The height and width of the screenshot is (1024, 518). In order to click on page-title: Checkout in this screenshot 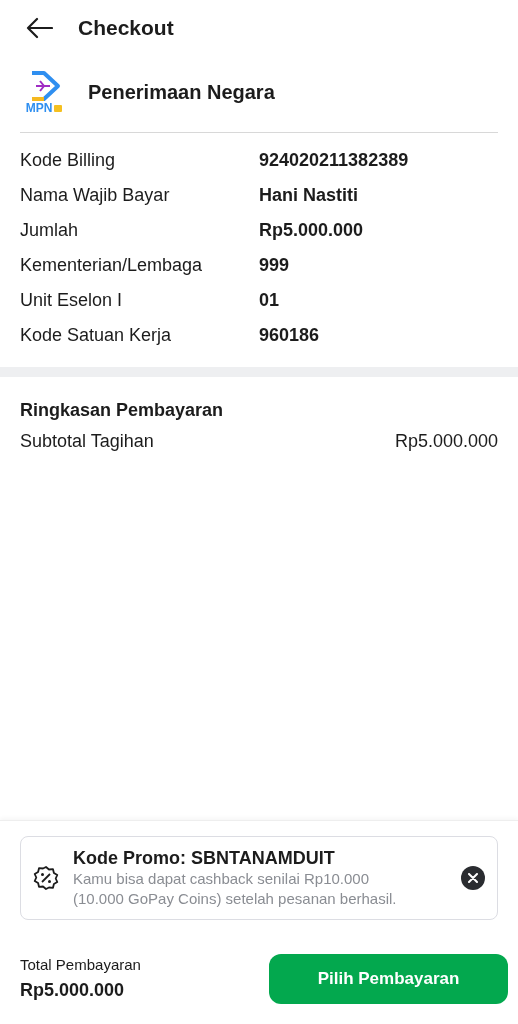, I will do `click(126, 28)`.